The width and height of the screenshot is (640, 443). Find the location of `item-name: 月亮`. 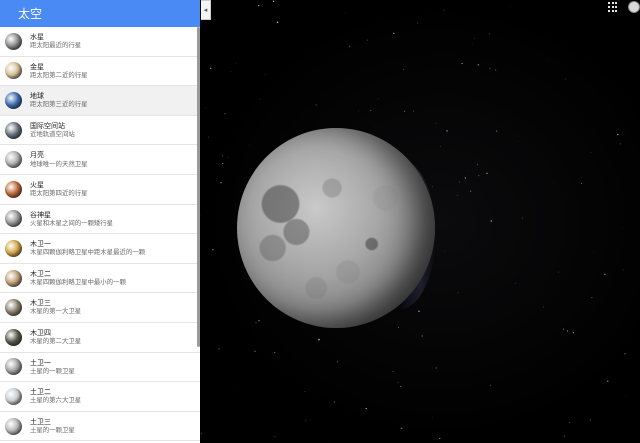

item-name: 月亮 is located at coordinates (37, 155).